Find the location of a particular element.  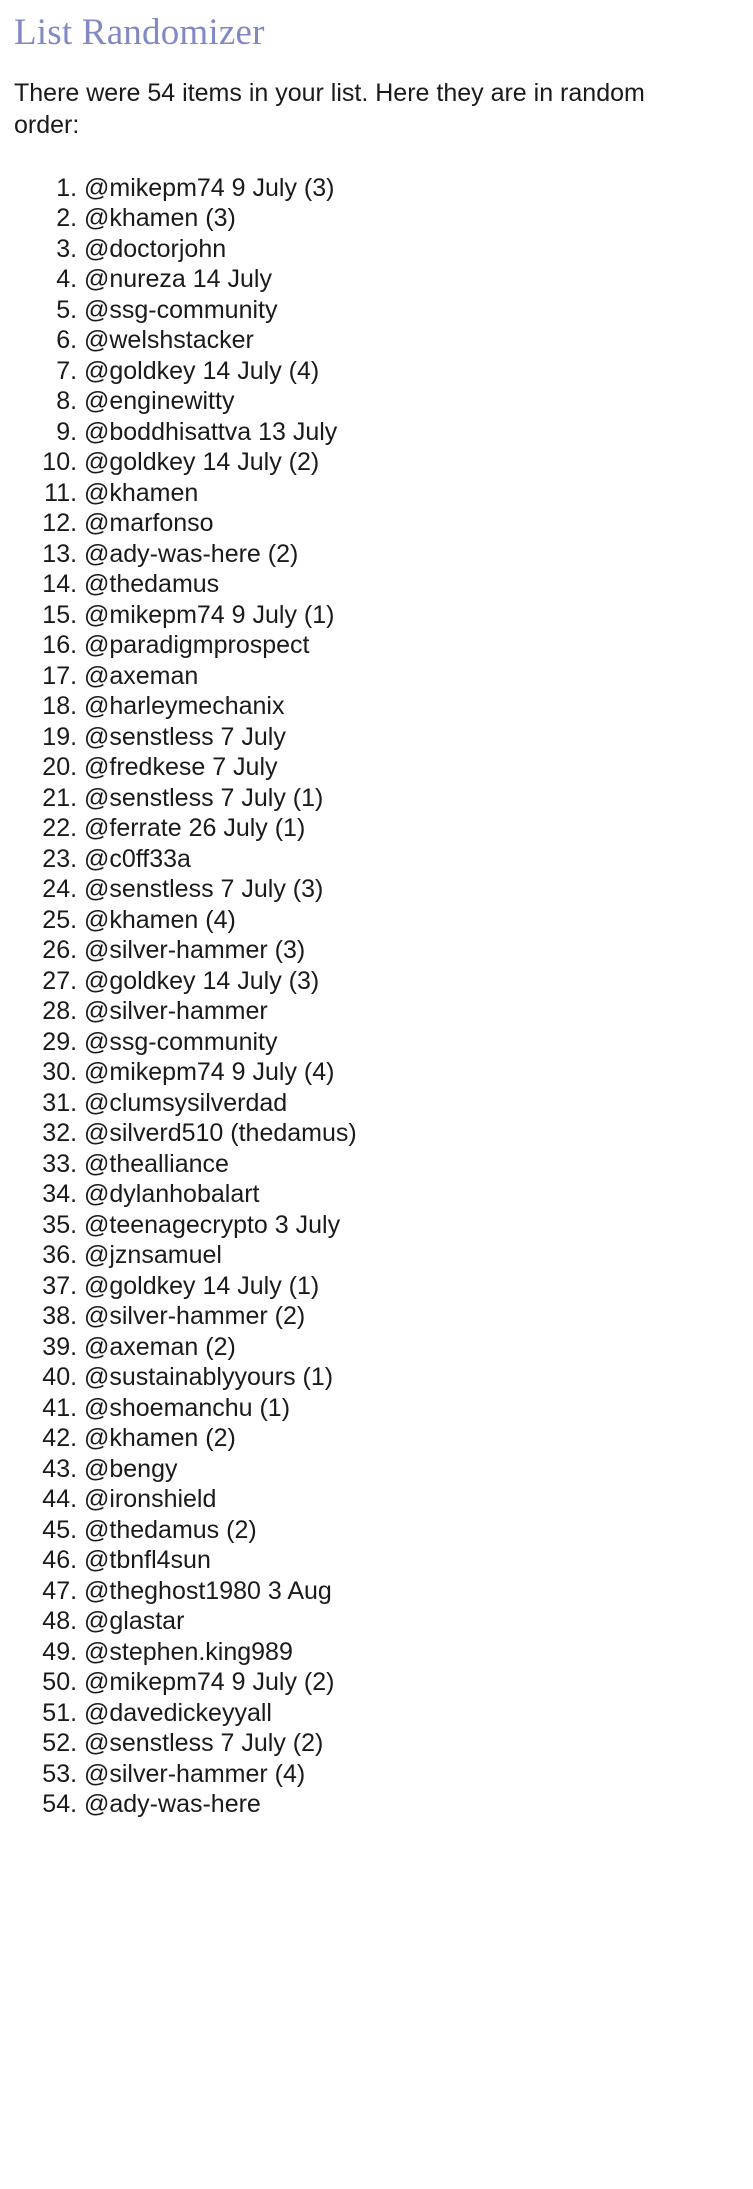

list-item: @mikepm74 9 July (2) is located at coordinates (411, 1682).